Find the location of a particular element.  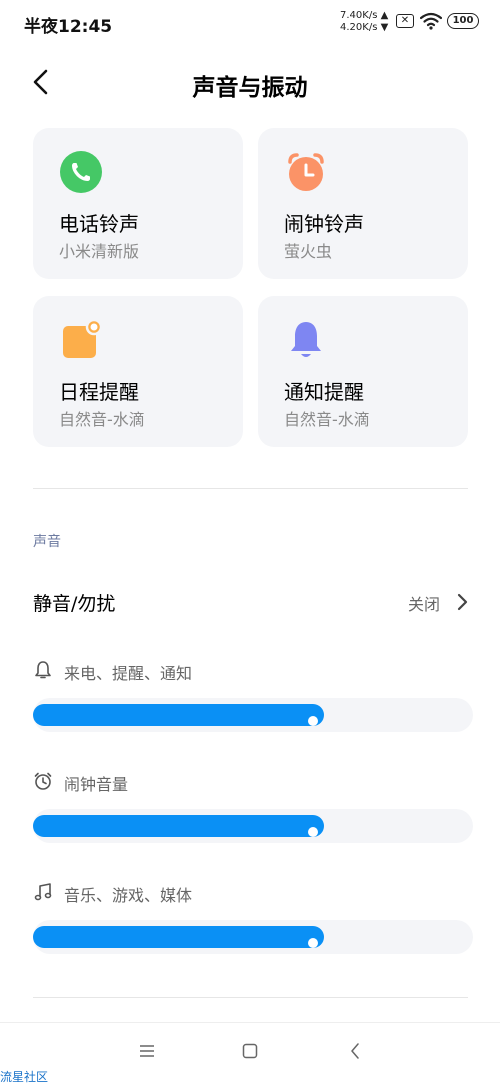

header: 声音与振动 is located at coordinates (250, 82).